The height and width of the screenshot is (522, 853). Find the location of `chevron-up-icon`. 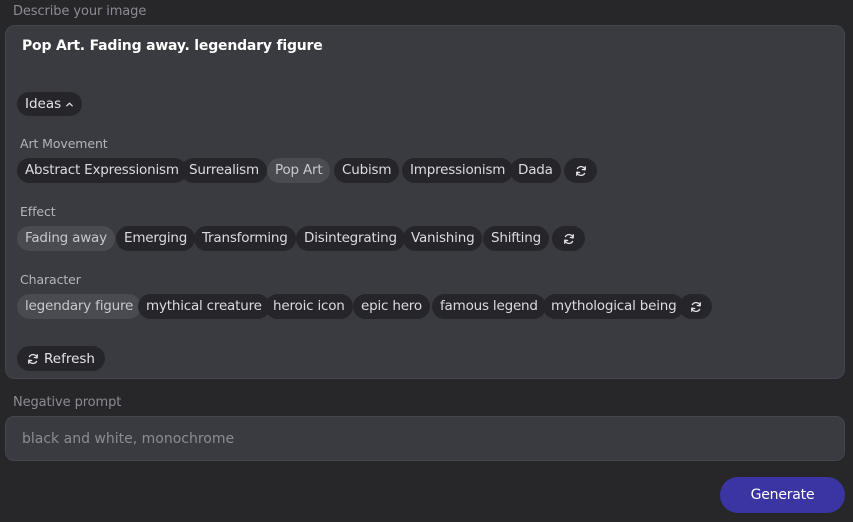

chevron-up-icon is located at coordinates (69, 104).